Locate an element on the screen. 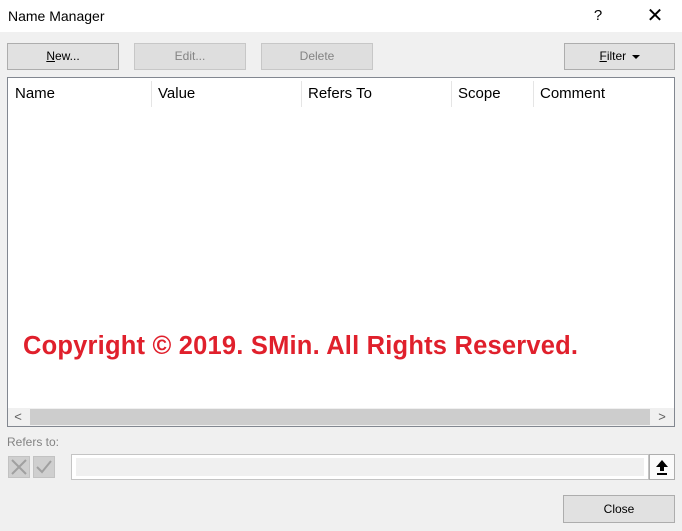 This screenshot has width=682, height=531. chevron-down-icon is located at coordinates (635, 56).